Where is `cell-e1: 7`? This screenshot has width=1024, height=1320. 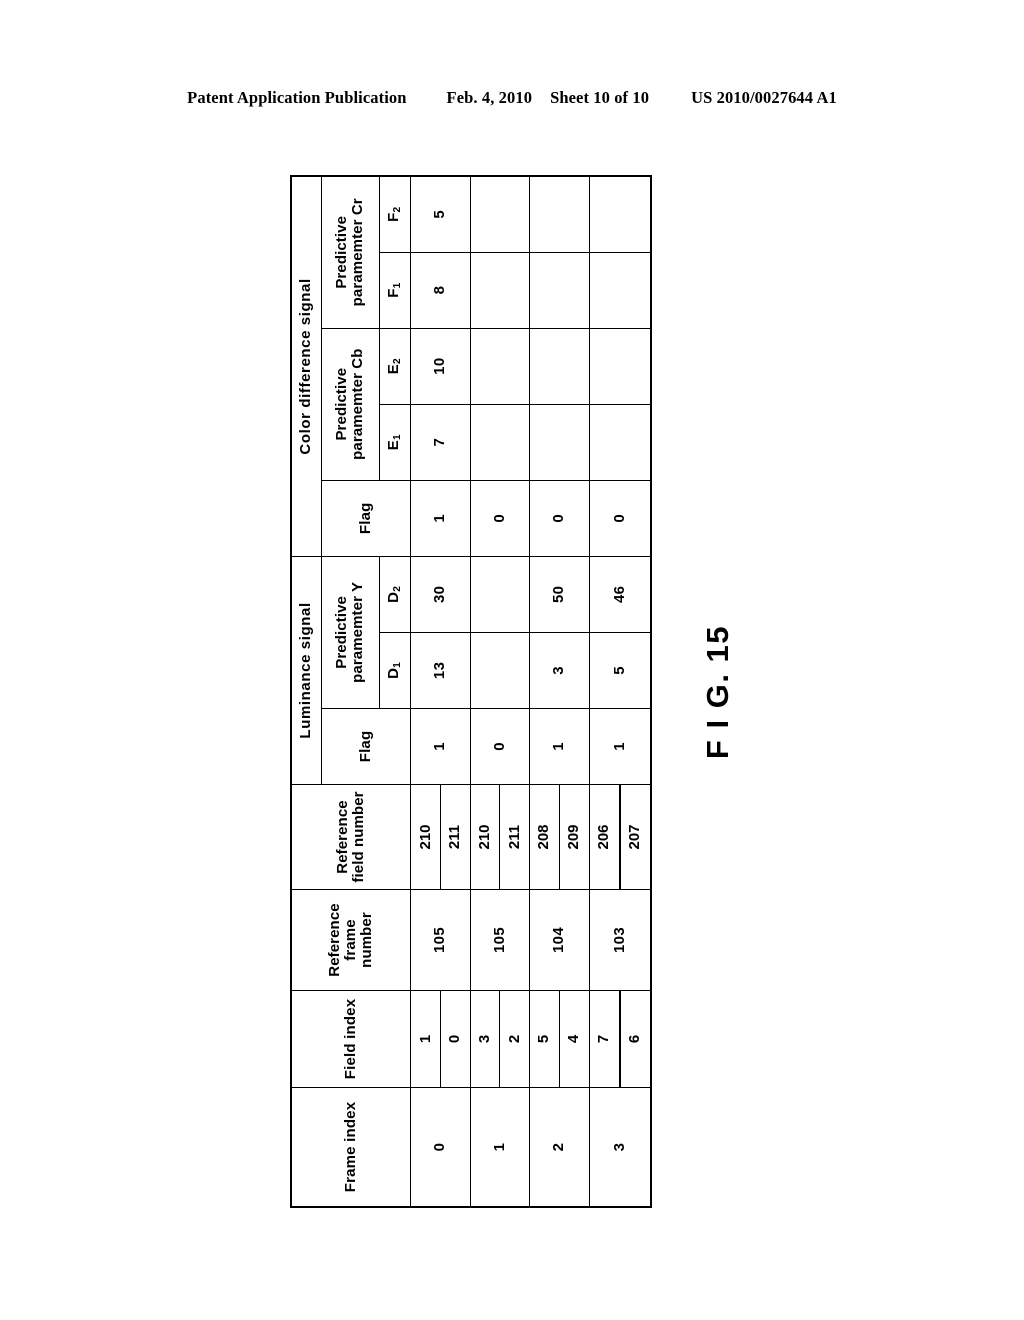
cell-e1: 7 is located at coordinates (440, 442).